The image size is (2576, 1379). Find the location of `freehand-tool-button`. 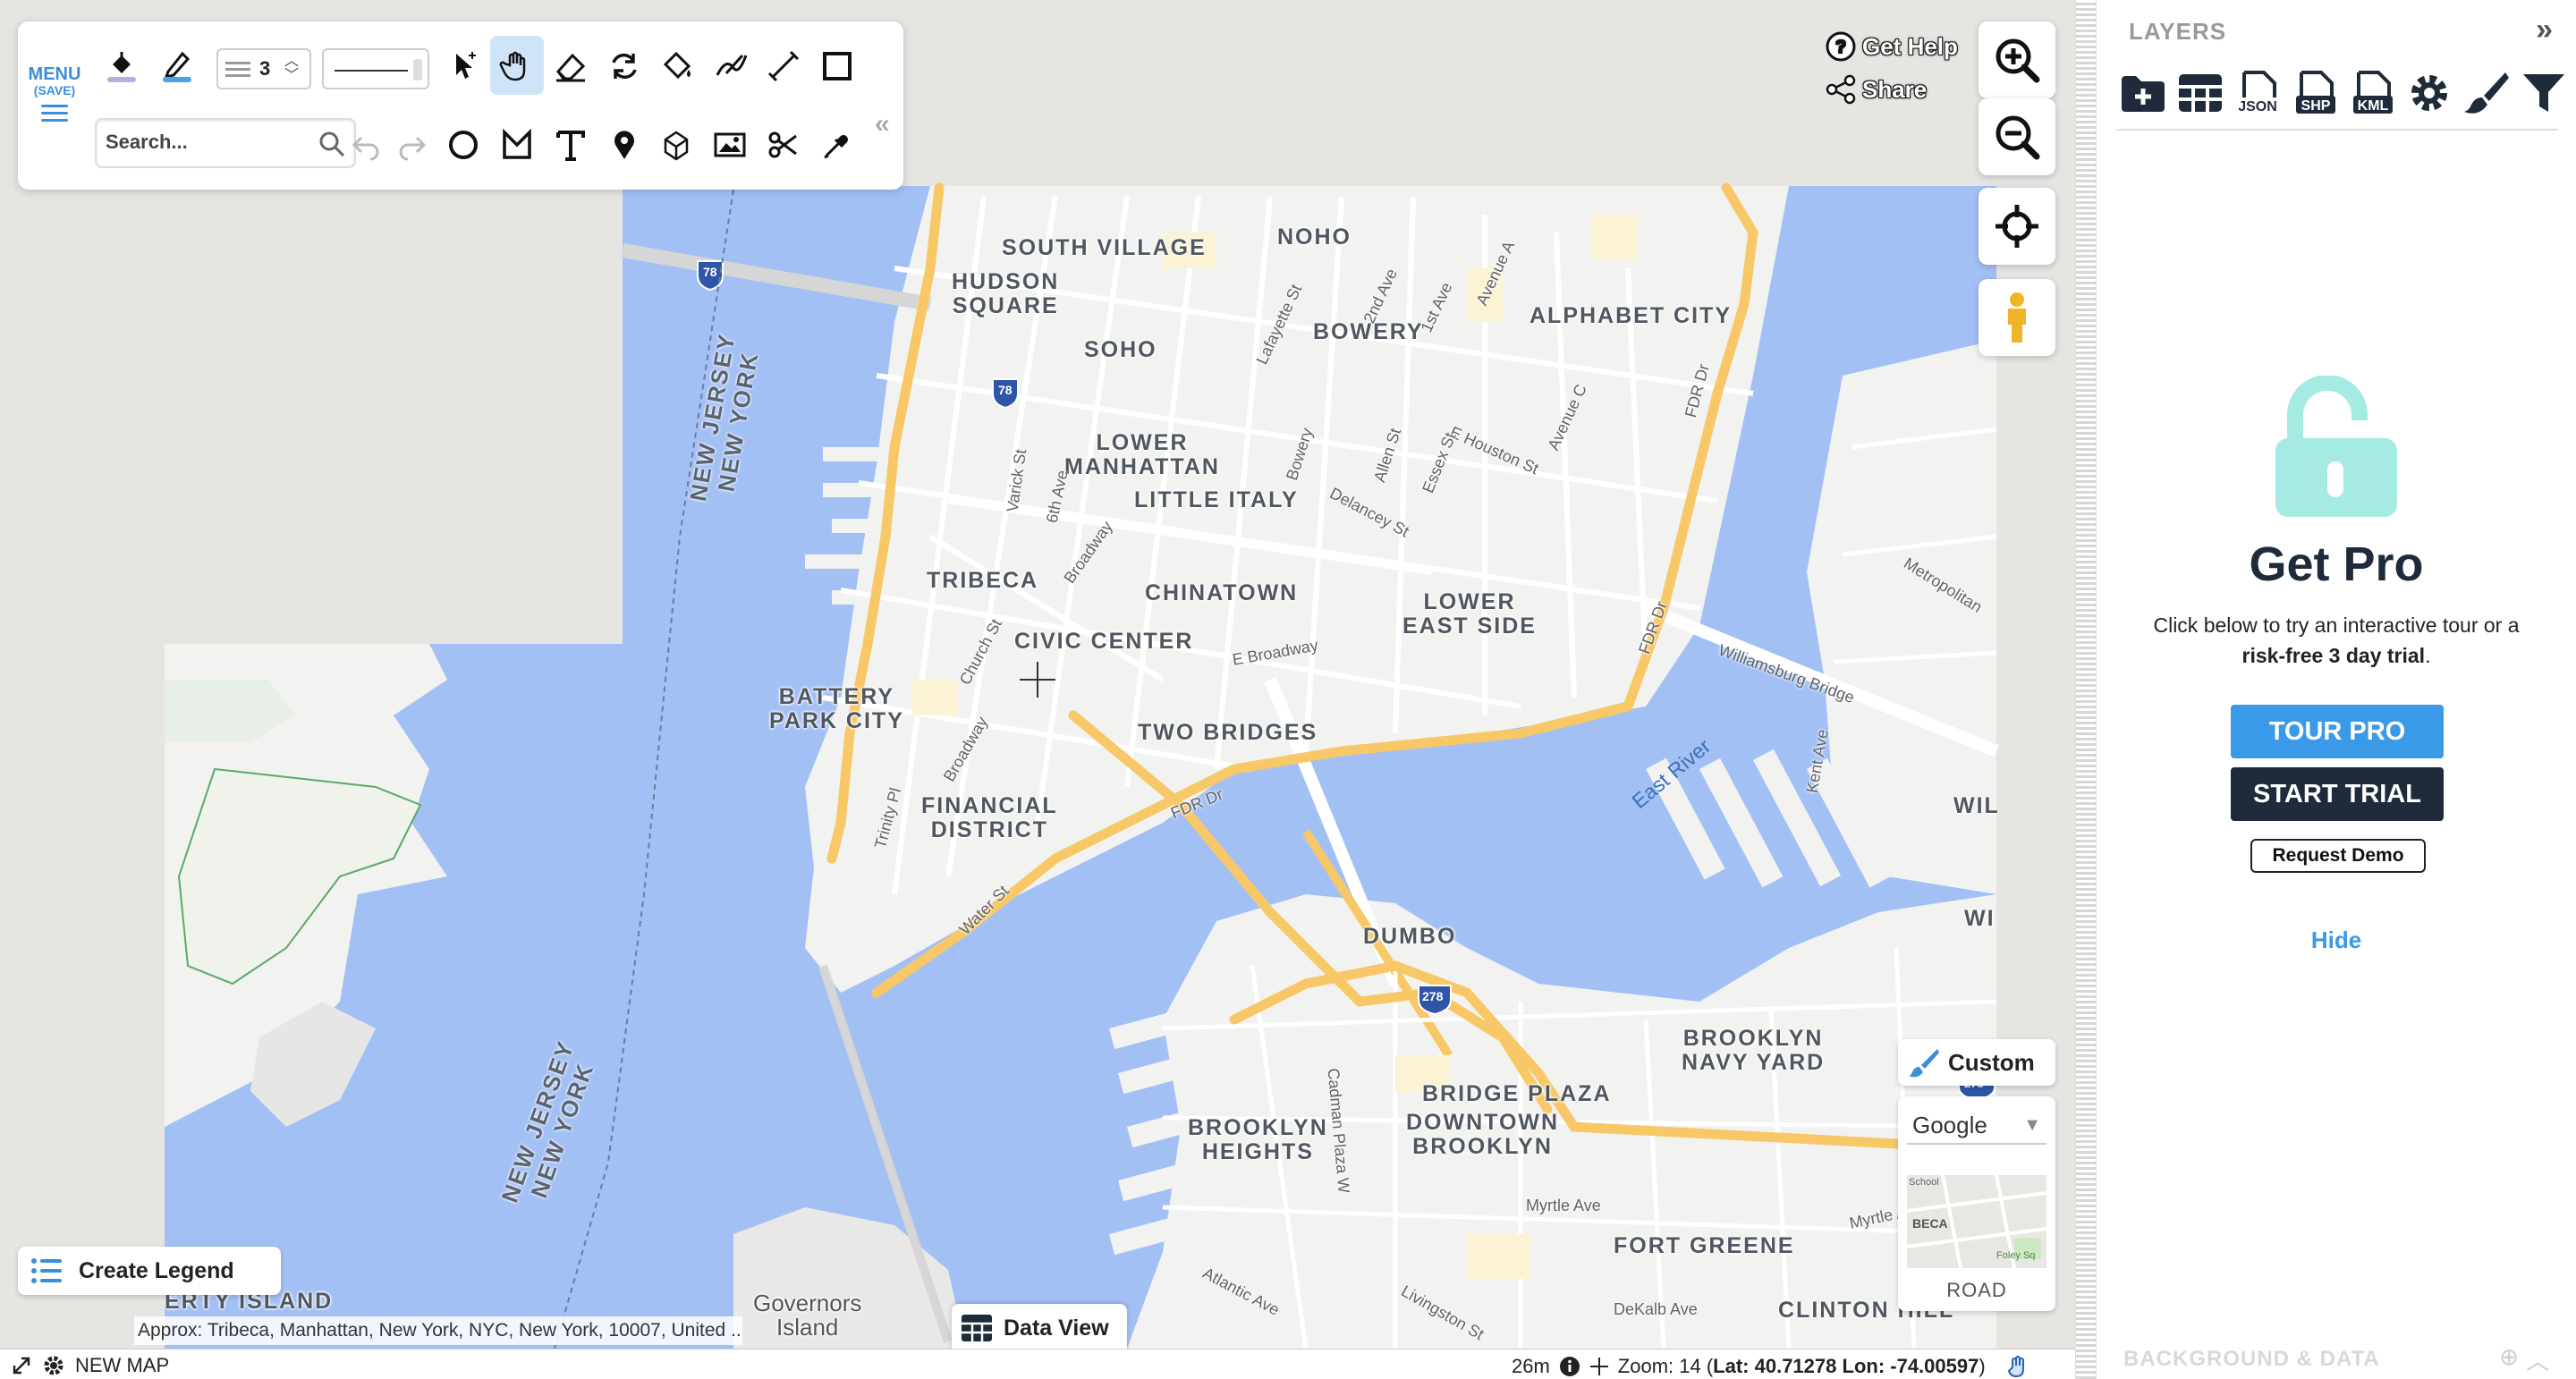

freehand-tool-button is located at coordinates (732, 66).